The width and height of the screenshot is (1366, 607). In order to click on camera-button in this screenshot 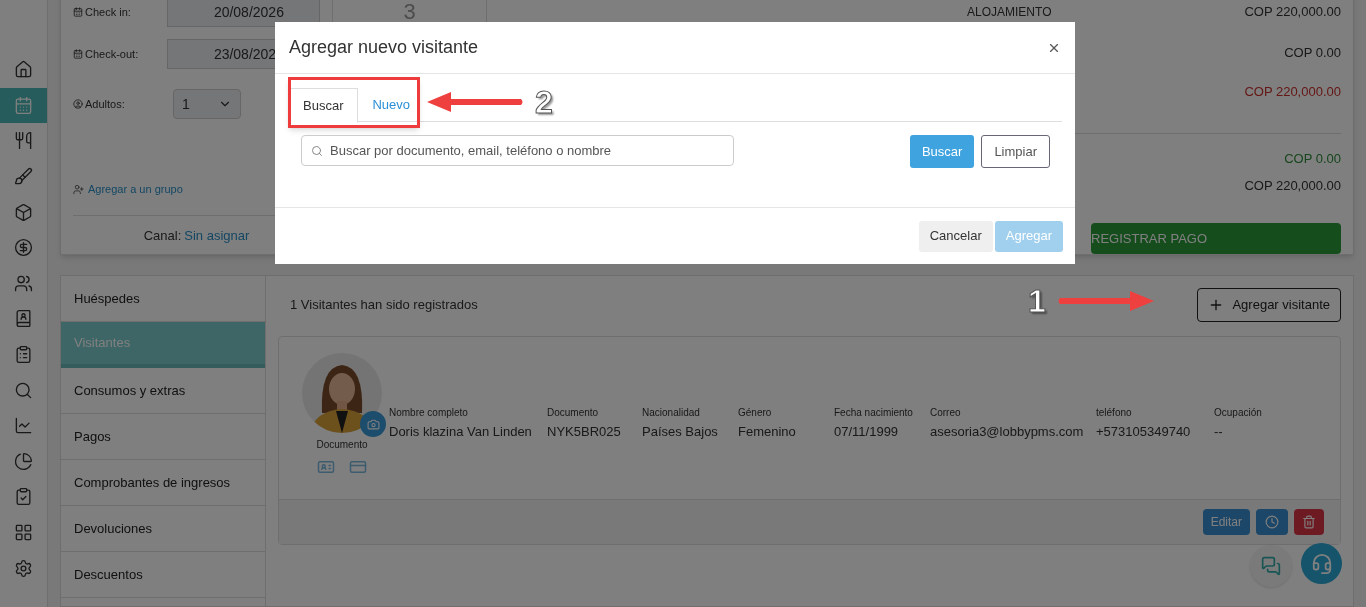, I will do `click(373, 424)`.